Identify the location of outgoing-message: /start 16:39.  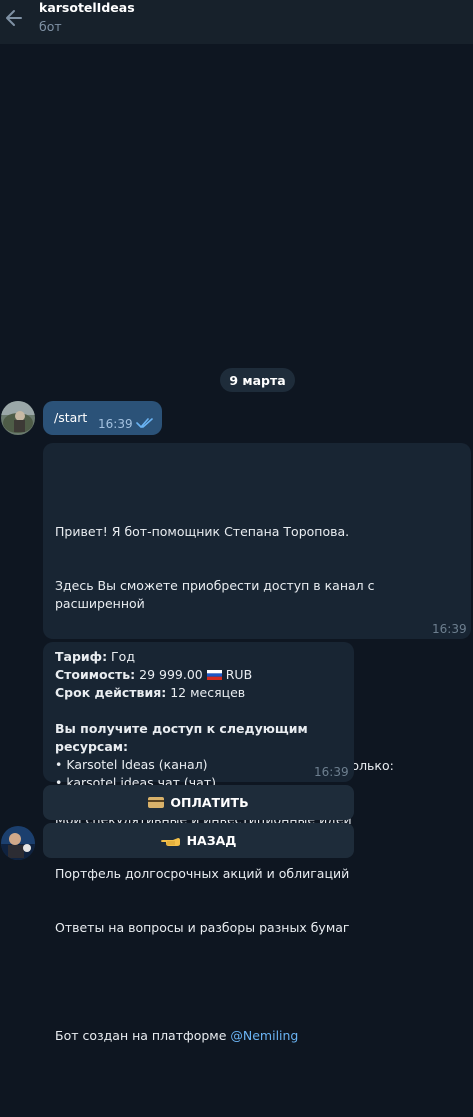
(102, 418).